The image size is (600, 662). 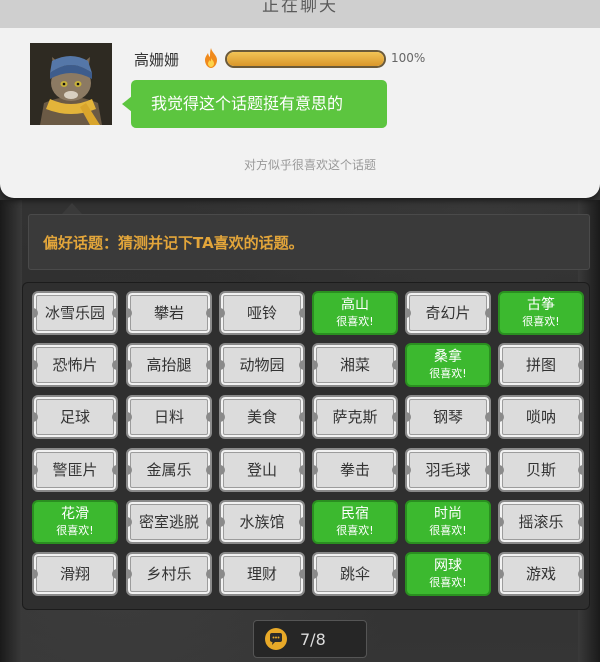 I want to click on topic-tag-label: 时尚, so click(x=448, y=514).